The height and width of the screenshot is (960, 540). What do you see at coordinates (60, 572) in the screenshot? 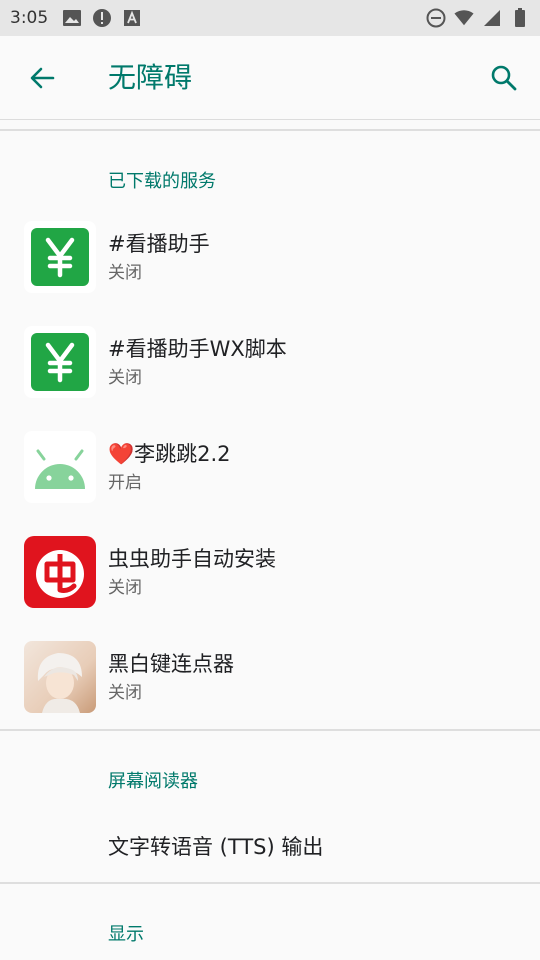
I see `chongchong-icon` at bounding box center [60, 572].